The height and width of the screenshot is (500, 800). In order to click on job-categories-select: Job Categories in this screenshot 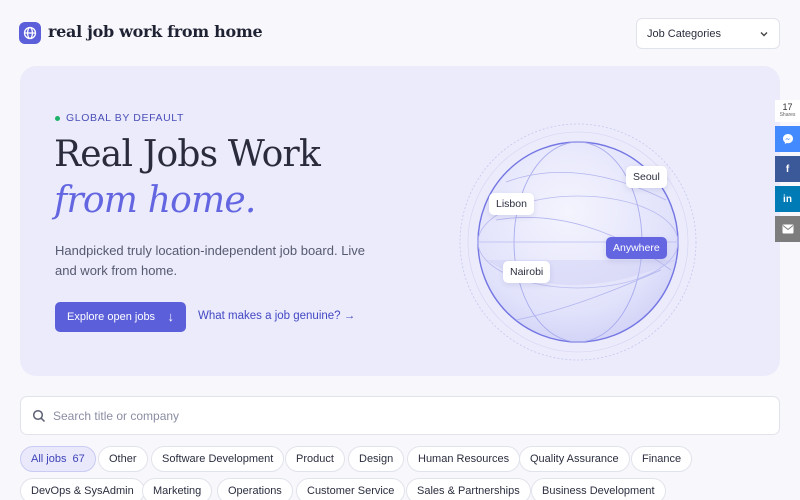, I will do `click(708, 33)`.